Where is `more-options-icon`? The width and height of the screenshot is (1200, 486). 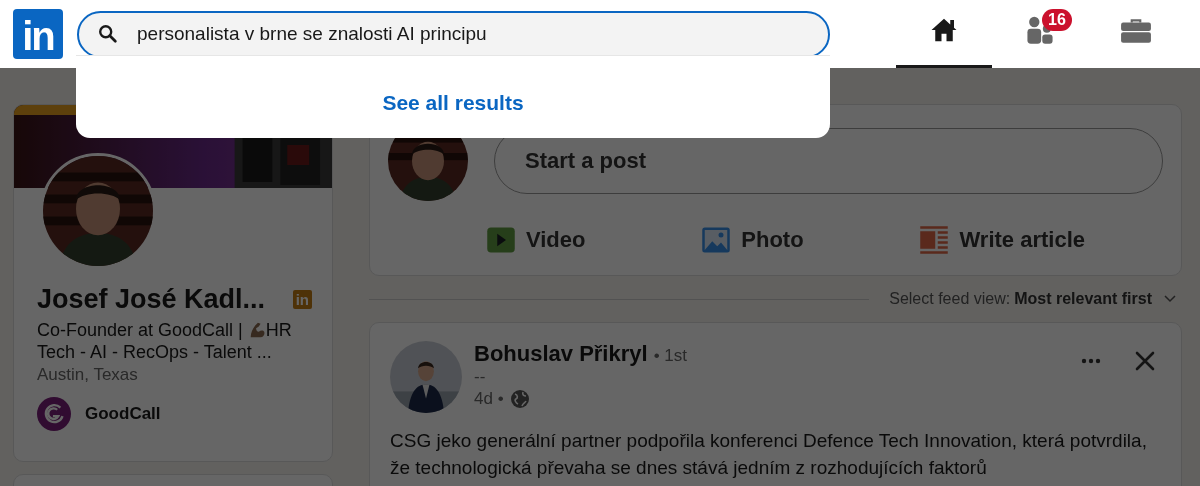 more-options-icon is located at coordinates (1091, 361).